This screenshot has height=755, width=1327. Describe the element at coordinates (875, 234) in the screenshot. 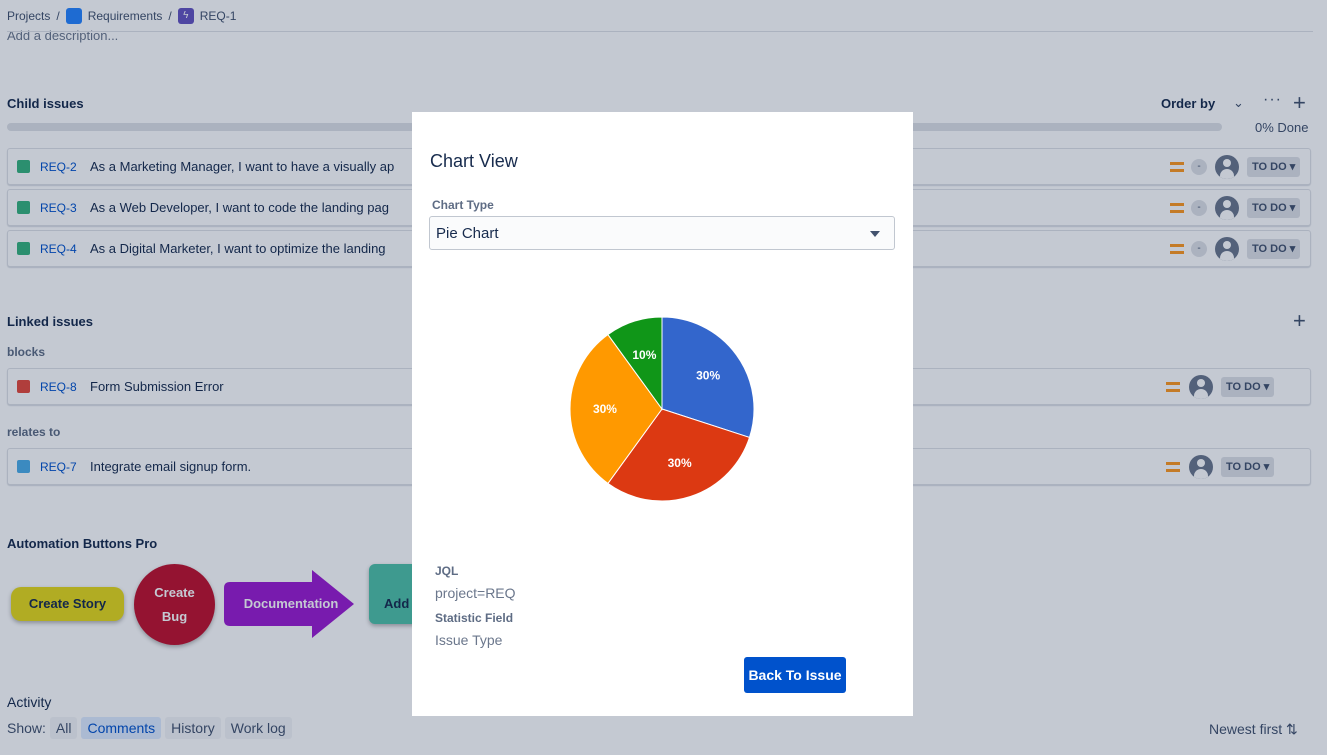

I see `caret-down-icon` at that location.